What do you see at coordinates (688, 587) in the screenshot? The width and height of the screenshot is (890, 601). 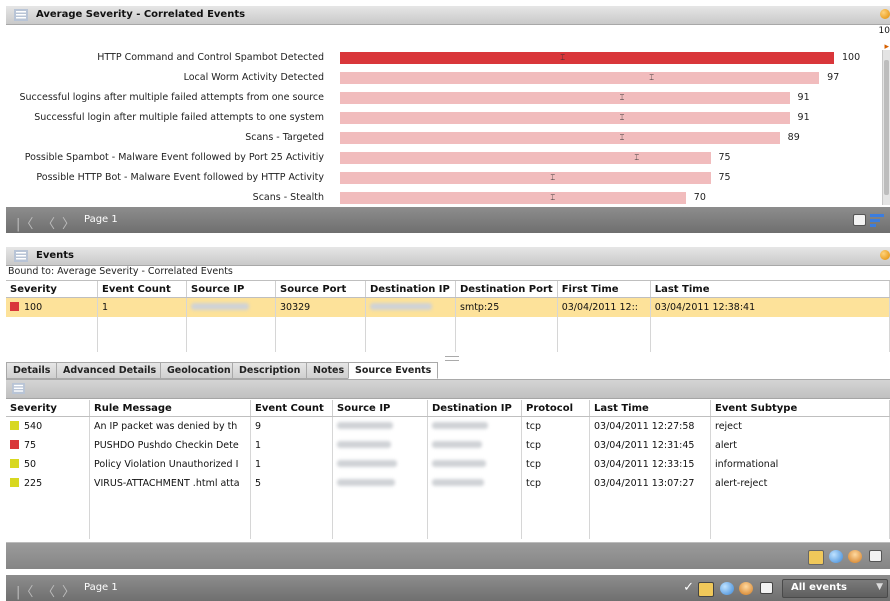 I see `check-icon: ✓` at bounding box center [688, 587].